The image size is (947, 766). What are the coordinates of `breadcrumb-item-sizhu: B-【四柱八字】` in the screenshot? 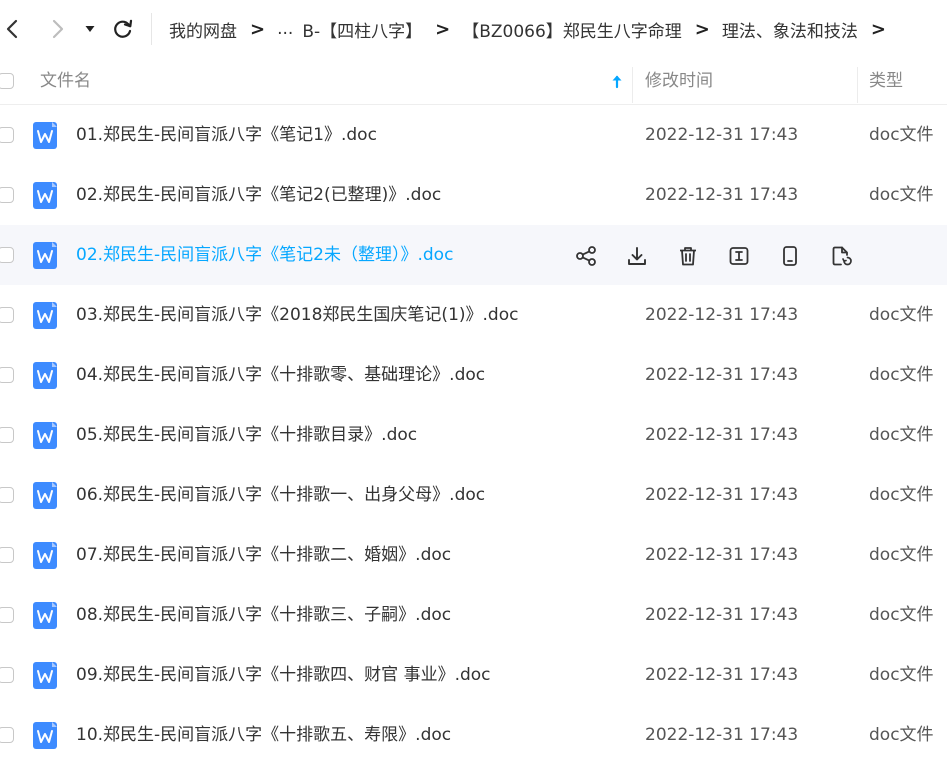 It's located at (357, 29).